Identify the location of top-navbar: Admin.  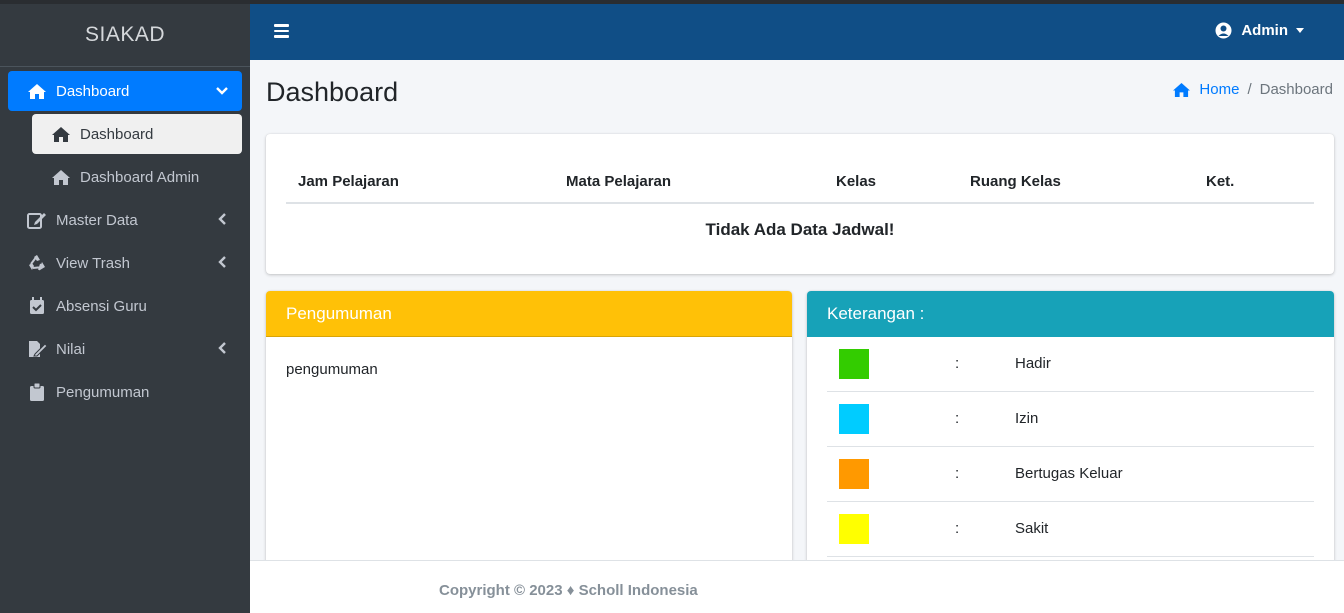
(797, 32).